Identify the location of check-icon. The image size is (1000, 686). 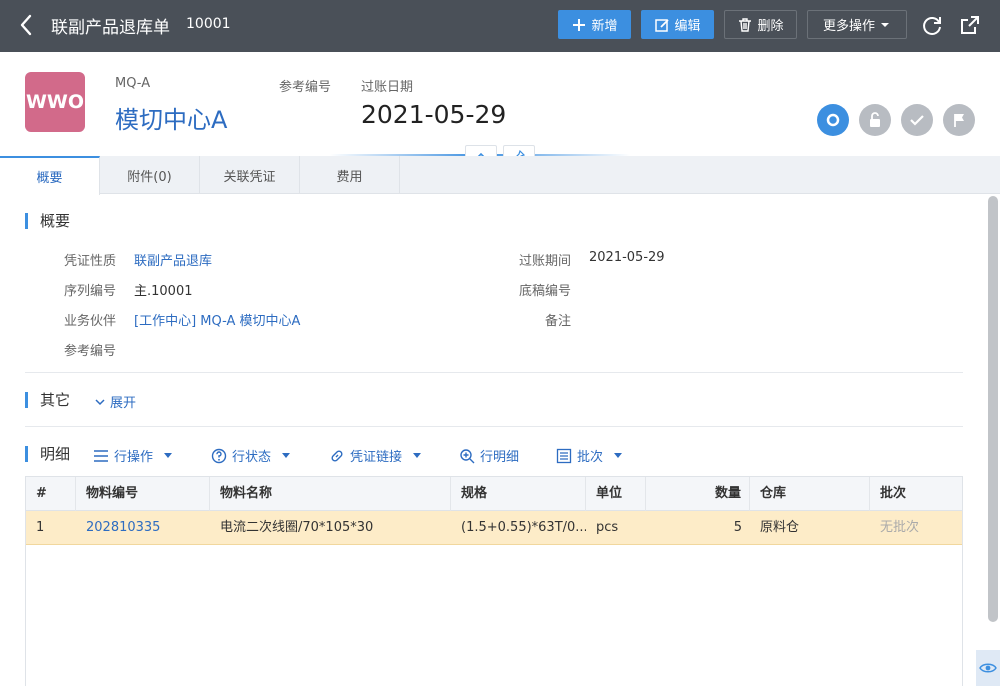
(917, 120).